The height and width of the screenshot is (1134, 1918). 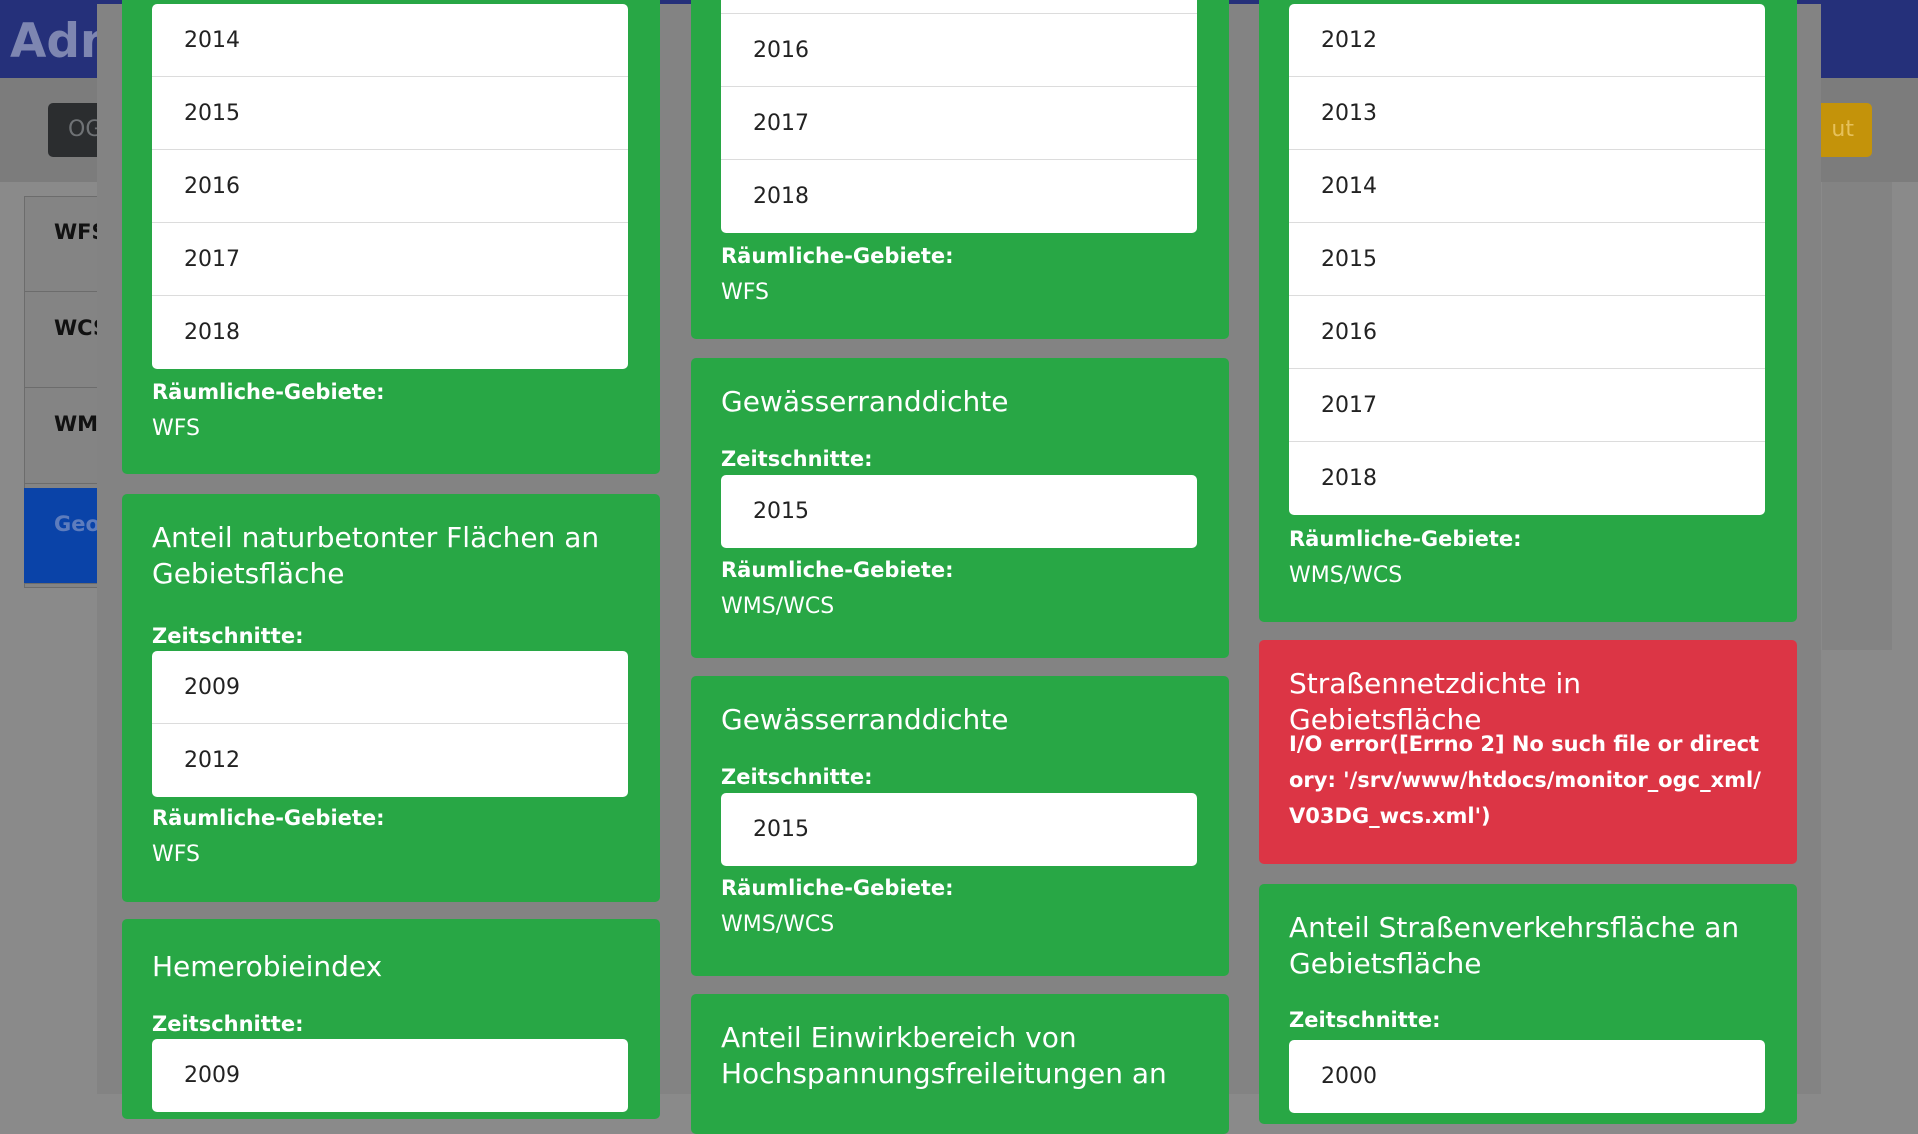 I want to click on zeitschnitte-list: 2009 2012, so click(x=390, y=724).